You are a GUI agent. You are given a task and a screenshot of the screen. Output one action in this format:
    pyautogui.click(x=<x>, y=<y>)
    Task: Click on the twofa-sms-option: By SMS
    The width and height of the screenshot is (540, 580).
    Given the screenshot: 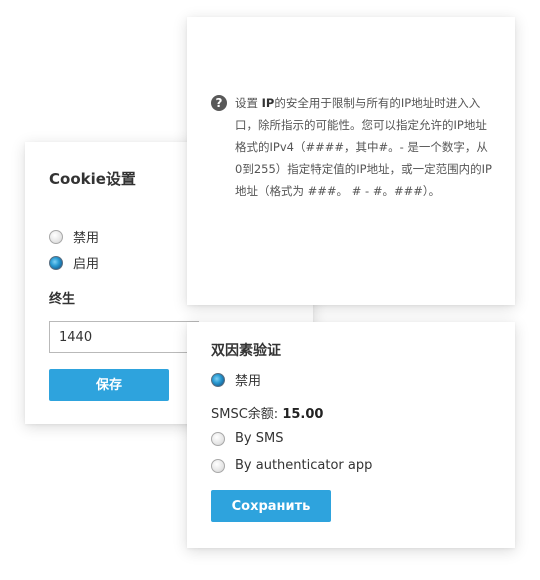 What is the action you would take?
    pyautogui.click(x=247, y=438)
    